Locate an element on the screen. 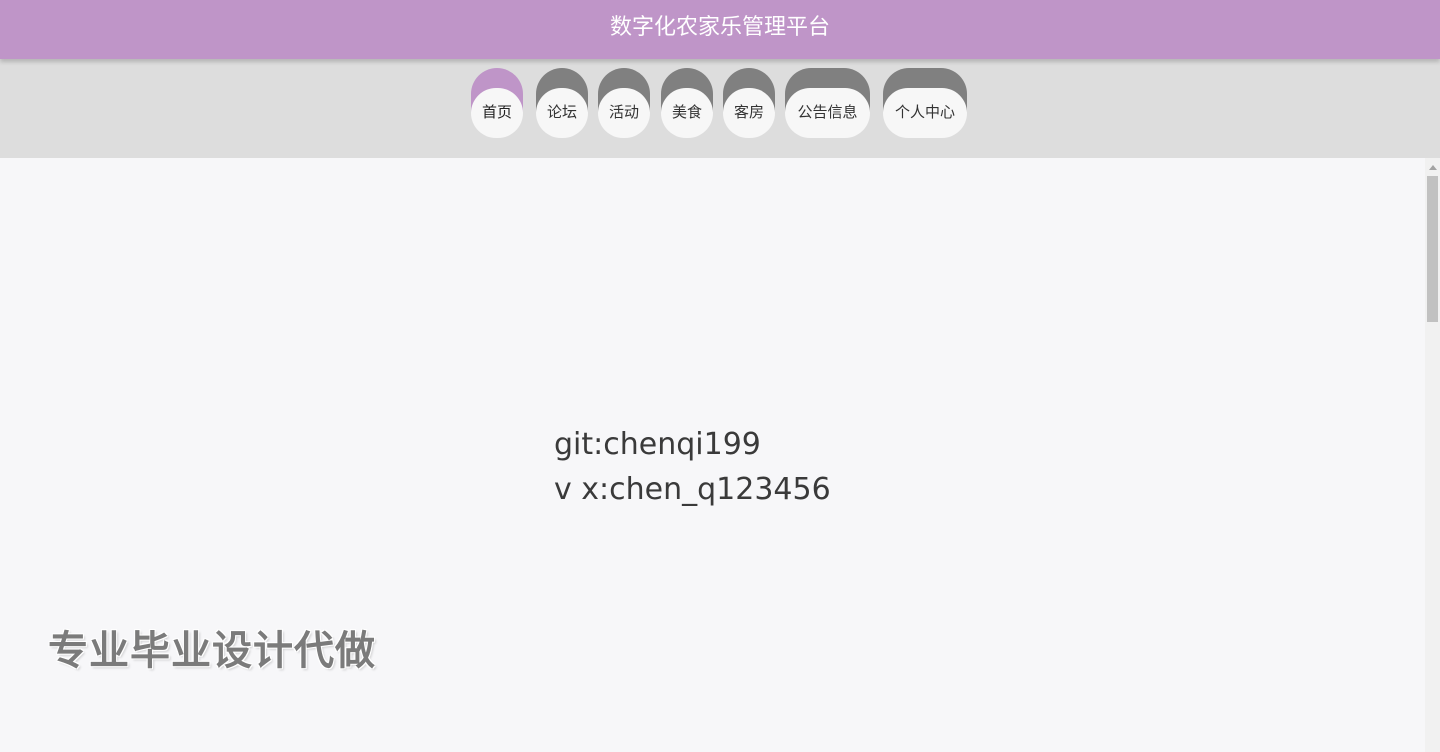 The height and width of the screenshot is (752, 1440). scroll-up-arrow-icon is located at coordinates (1433, 167).